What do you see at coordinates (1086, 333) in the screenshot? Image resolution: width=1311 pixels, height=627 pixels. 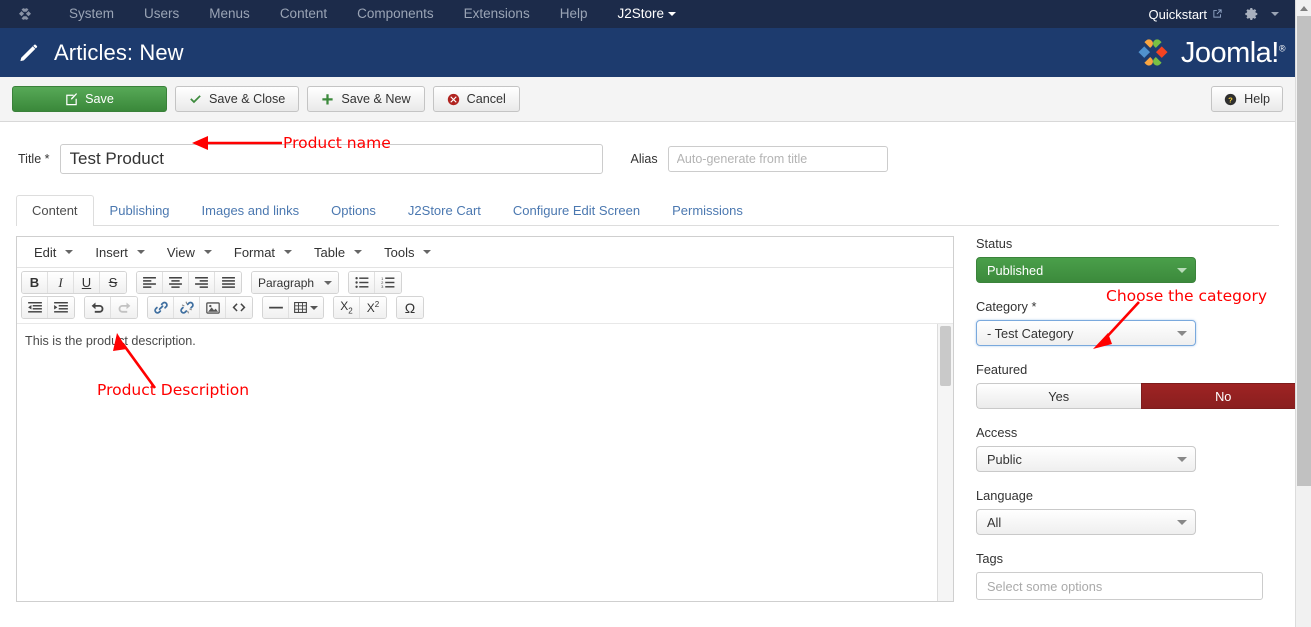 I see `category-select: - Test Category` at bounding box center [1086, 333].